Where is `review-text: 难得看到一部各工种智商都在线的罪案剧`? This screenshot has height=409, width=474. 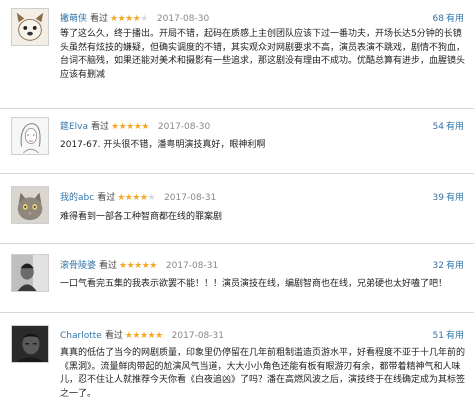
review-text: 难得看到一部各工种智商都在线的罪案剧 is located at coordinates (141, 217).